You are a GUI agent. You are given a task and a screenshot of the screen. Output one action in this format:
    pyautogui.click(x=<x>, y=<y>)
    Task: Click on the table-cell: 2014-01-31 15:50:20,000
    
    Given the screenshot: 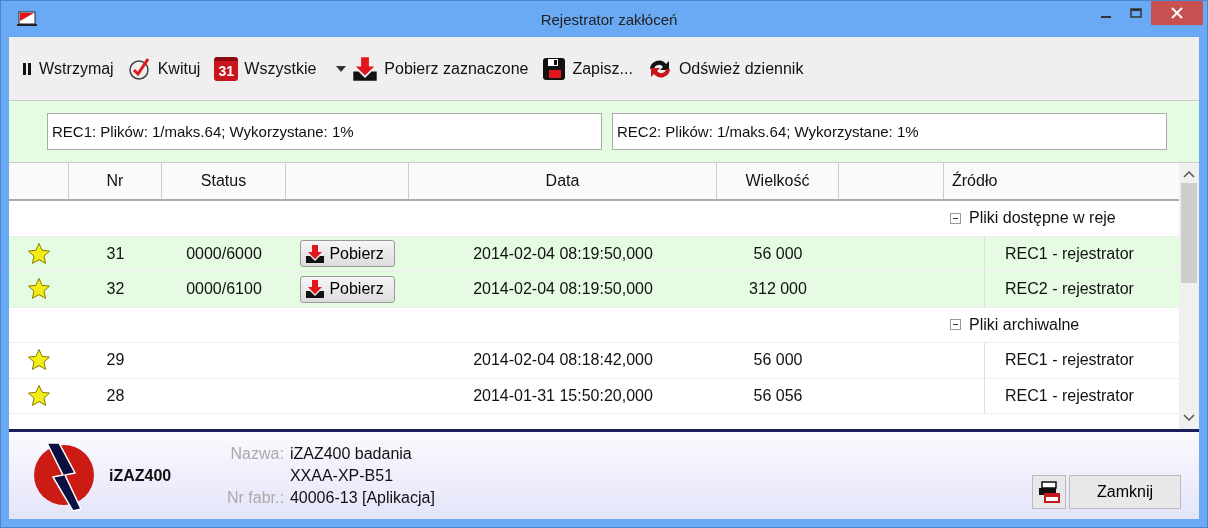 What is the action you would take?
    pyautogui.click(x=563, y=395)
    